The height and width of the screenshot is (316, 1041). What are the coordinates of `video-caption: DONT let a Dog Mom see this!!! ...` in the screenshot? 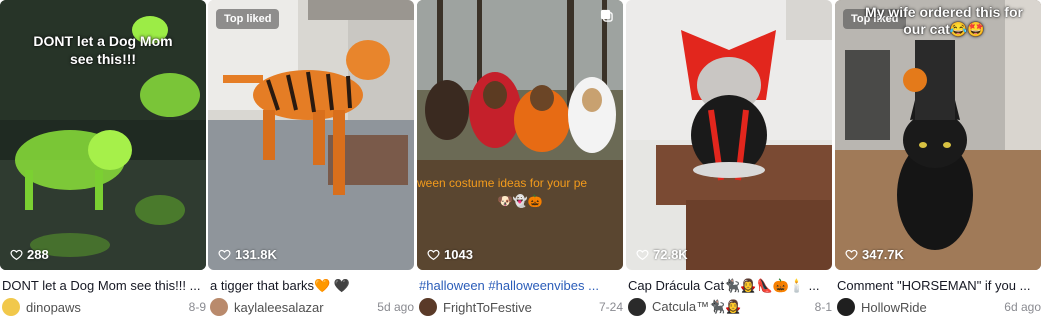 It's located at (104, 285).